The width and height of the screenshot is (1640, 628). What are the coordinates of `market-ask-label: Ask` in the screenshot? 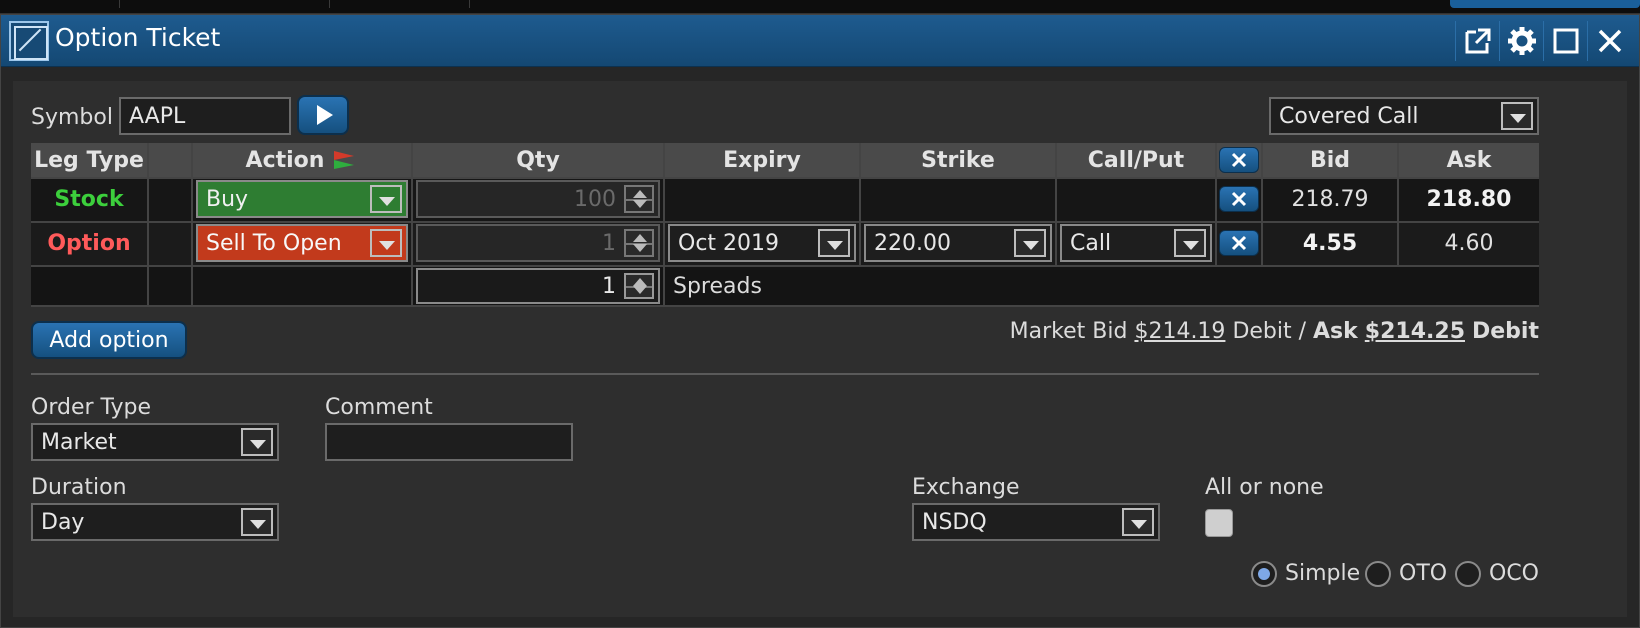 It's located at (1335, 331).